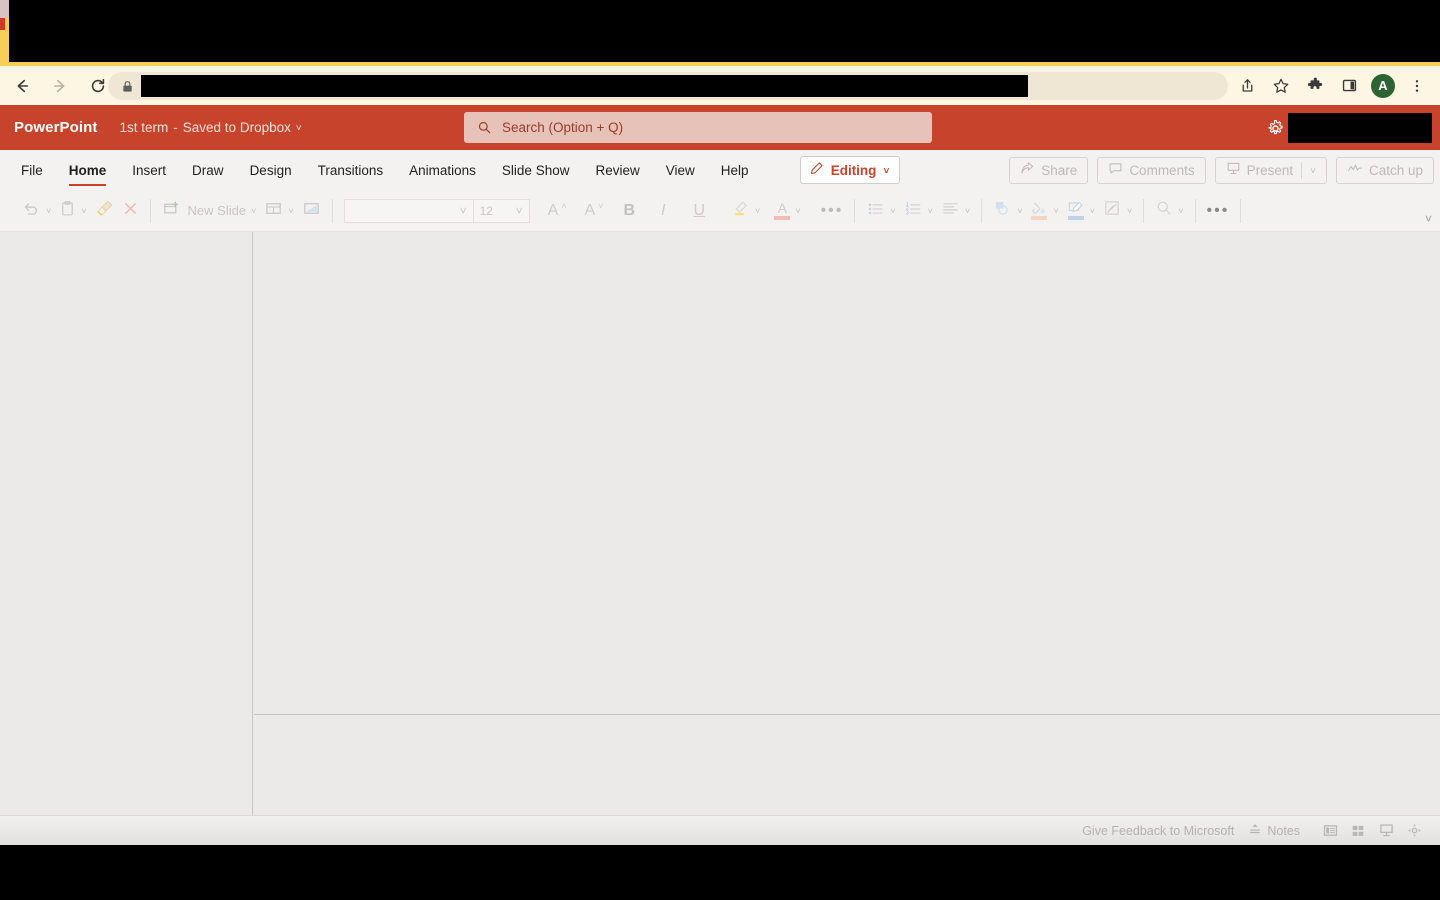  Describe the element at coordinates (735, 170) in the screenshot. I see `tab-help: Help` at that location.